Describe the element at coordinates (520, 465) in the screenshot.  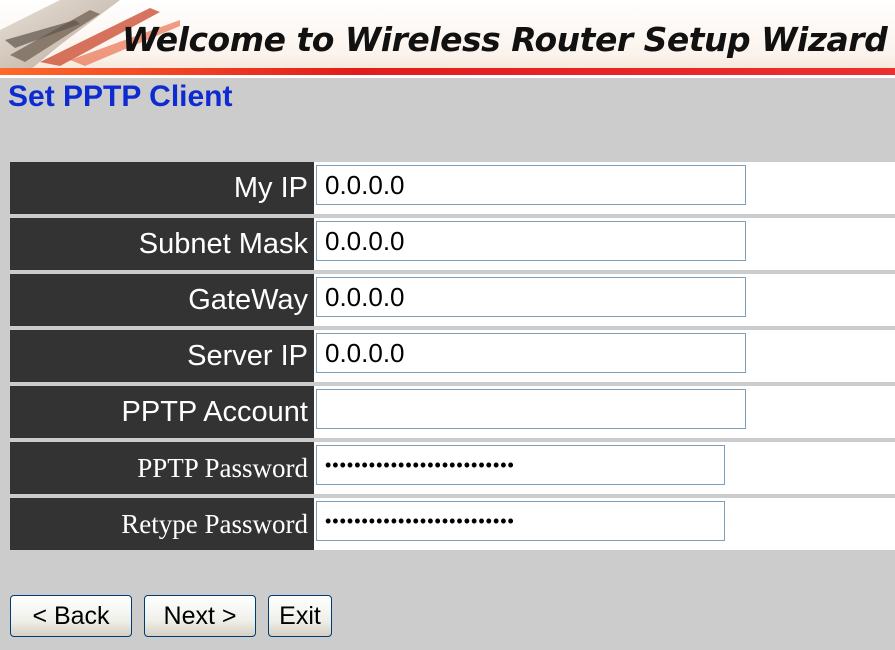
I see `pptp-password-input` at that location.